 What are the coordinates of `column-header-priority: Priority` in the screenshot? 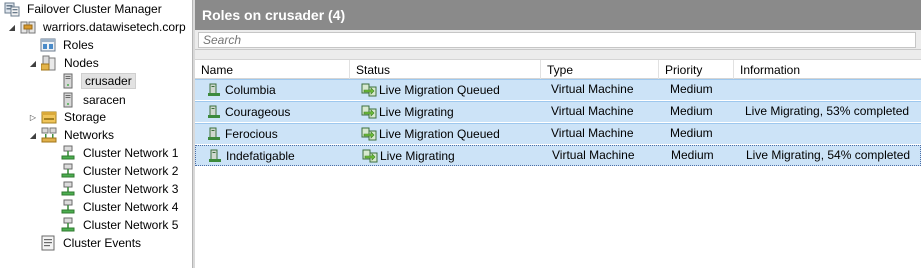 It's located at (696, 69).